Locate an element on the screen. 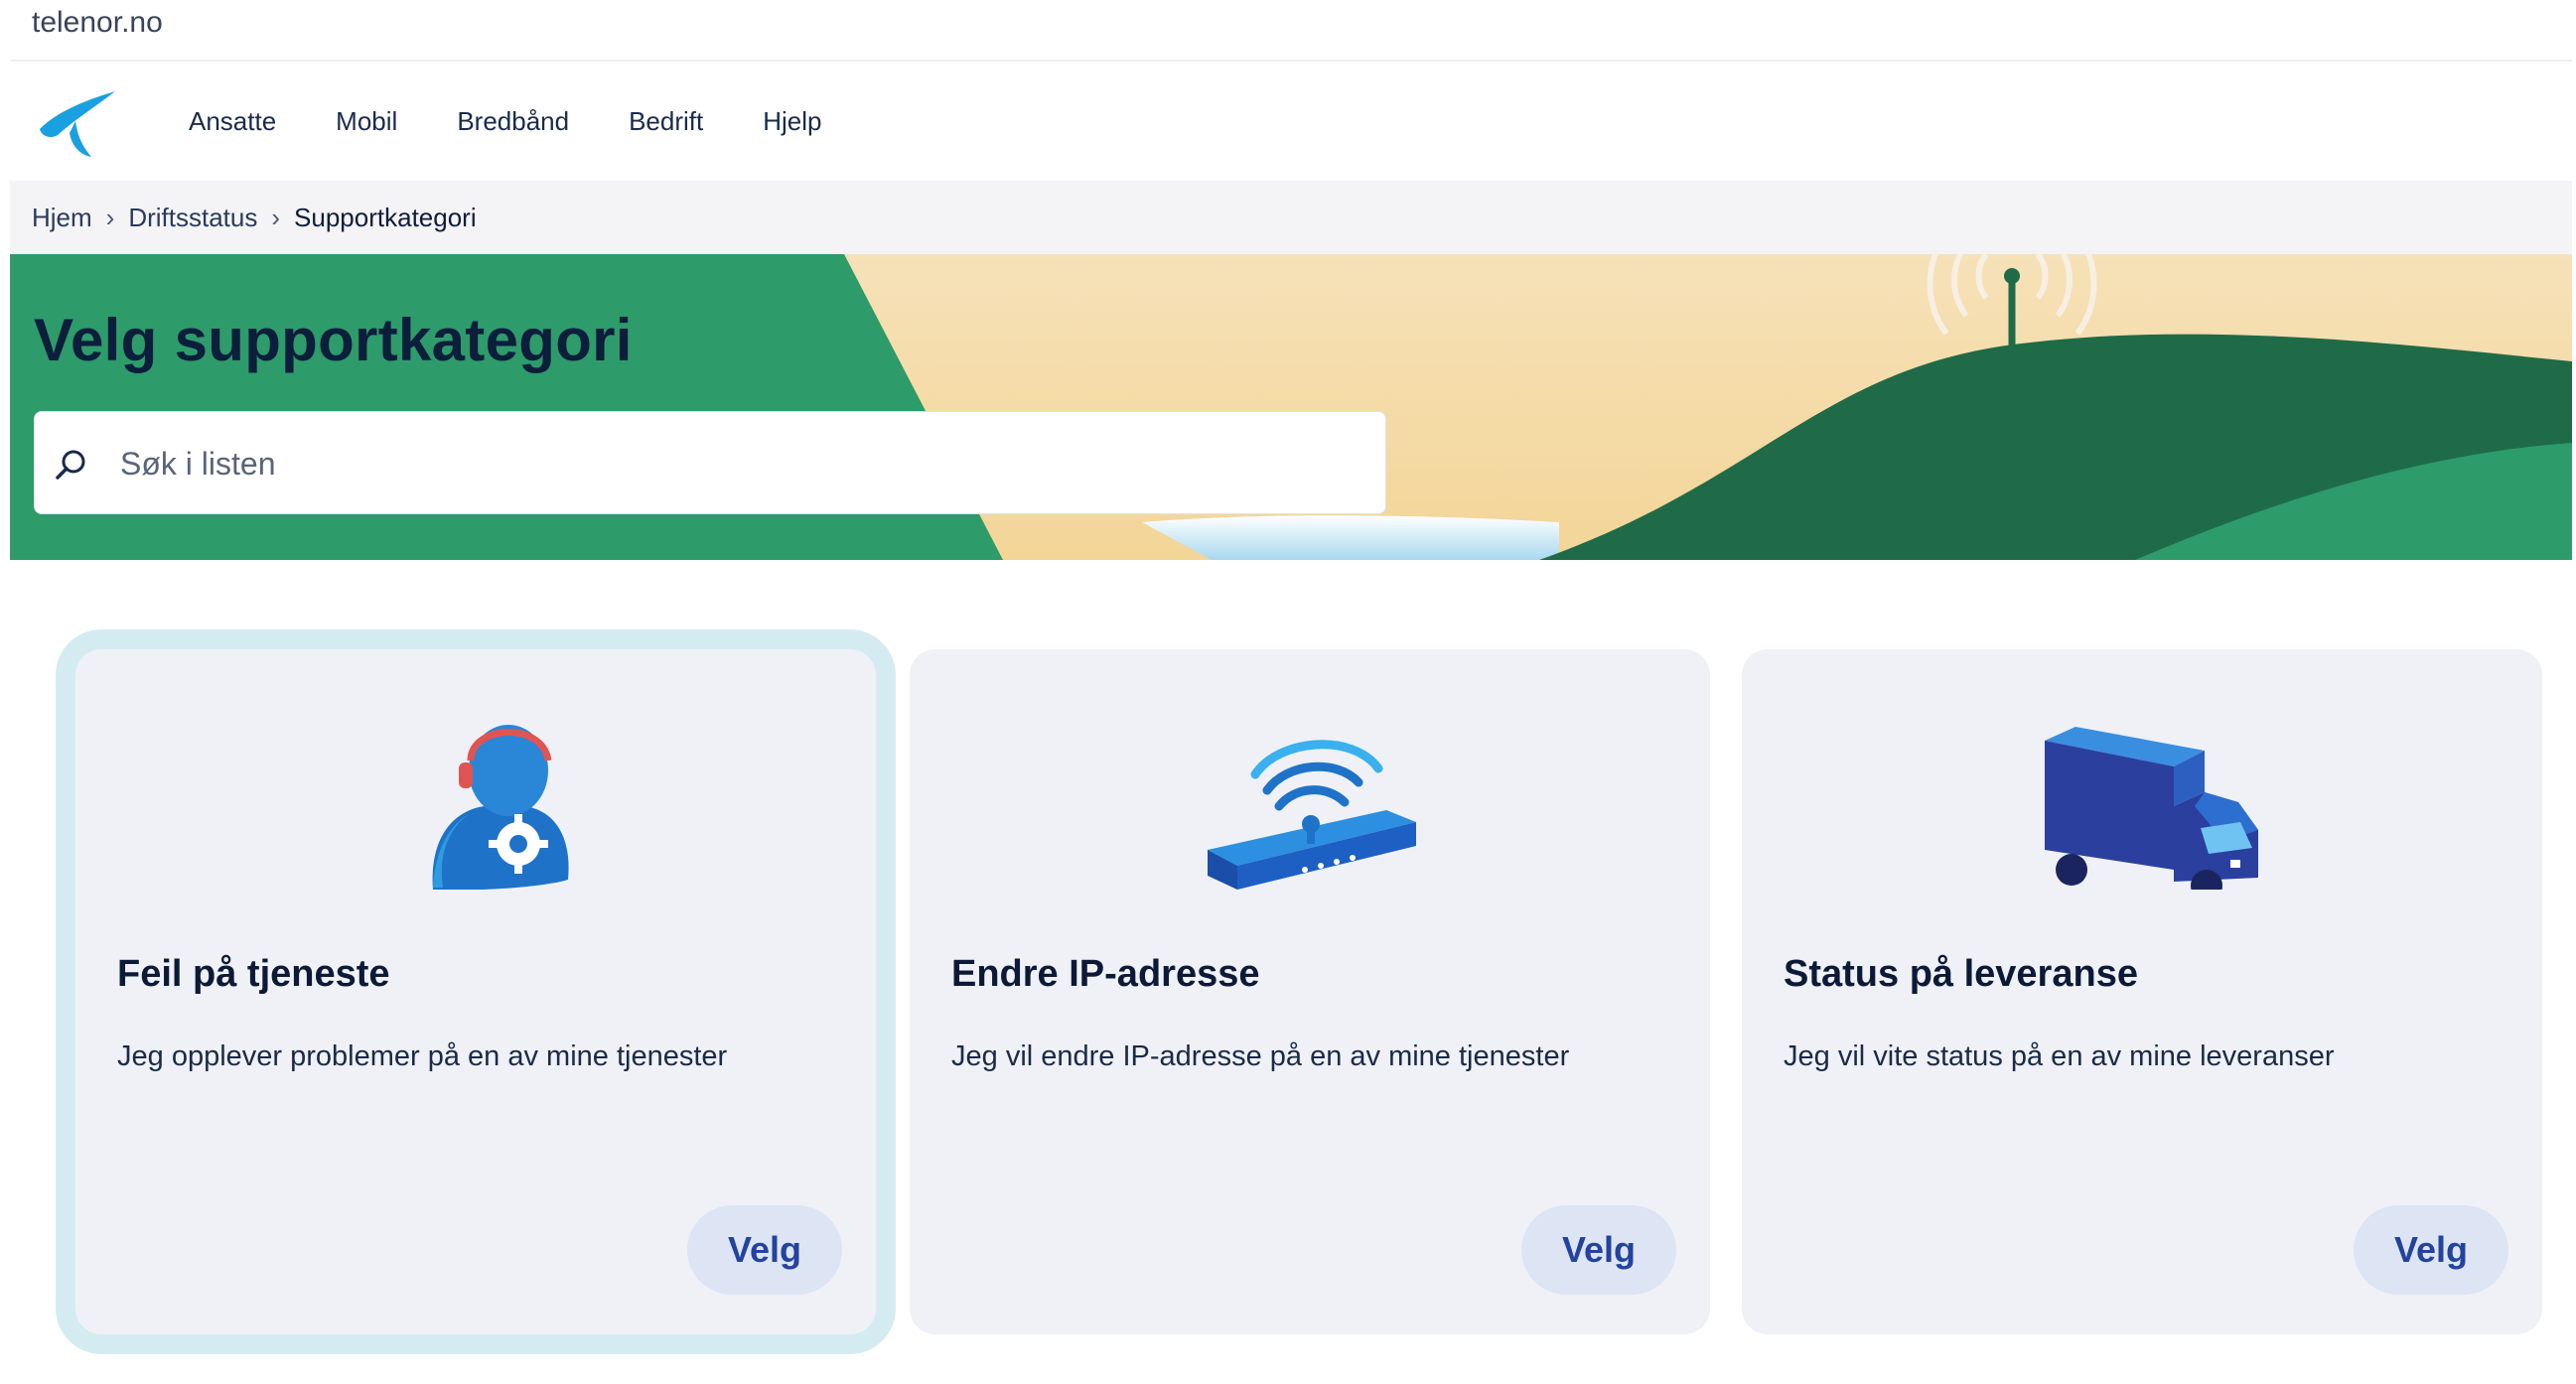  url-text: telenor.no is located at coordinates (98, 22).